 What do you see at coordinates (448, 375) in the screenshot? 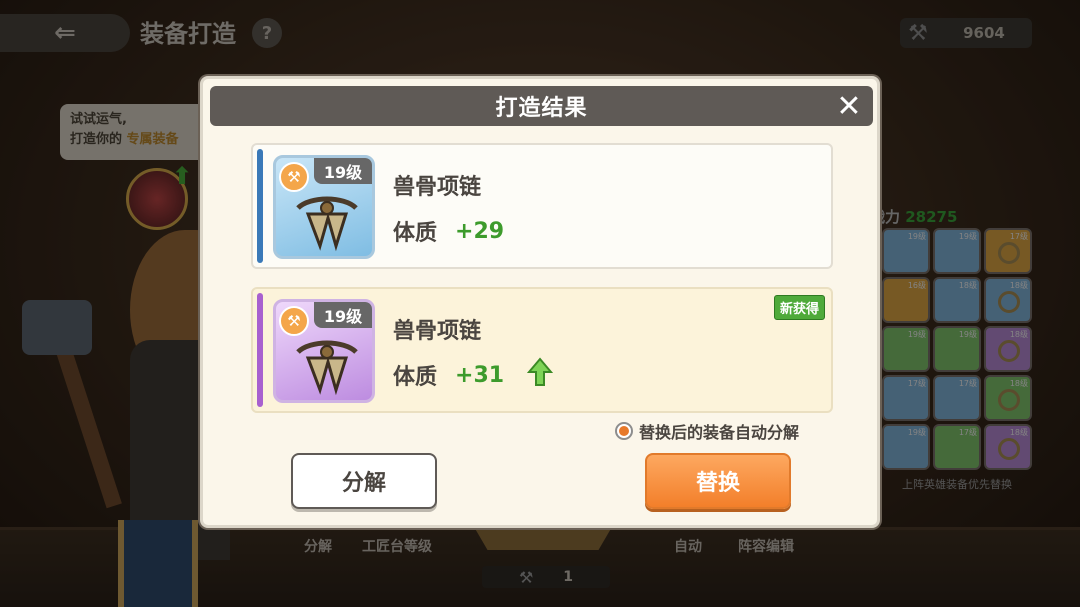
I see `item-stat: 体质 +31` at bounding box center [448, 375].